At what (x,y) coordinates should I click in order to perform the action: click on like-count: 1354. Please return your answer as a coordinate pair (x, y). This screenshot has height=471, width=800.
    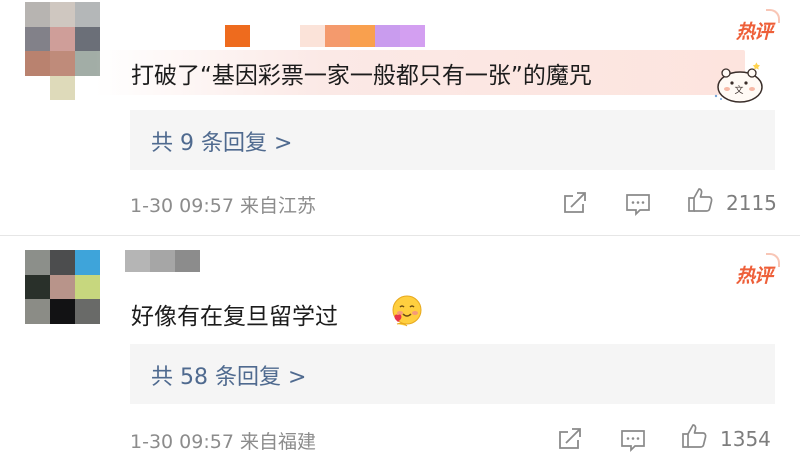
    Looking at the image, I should click on (745, 439).